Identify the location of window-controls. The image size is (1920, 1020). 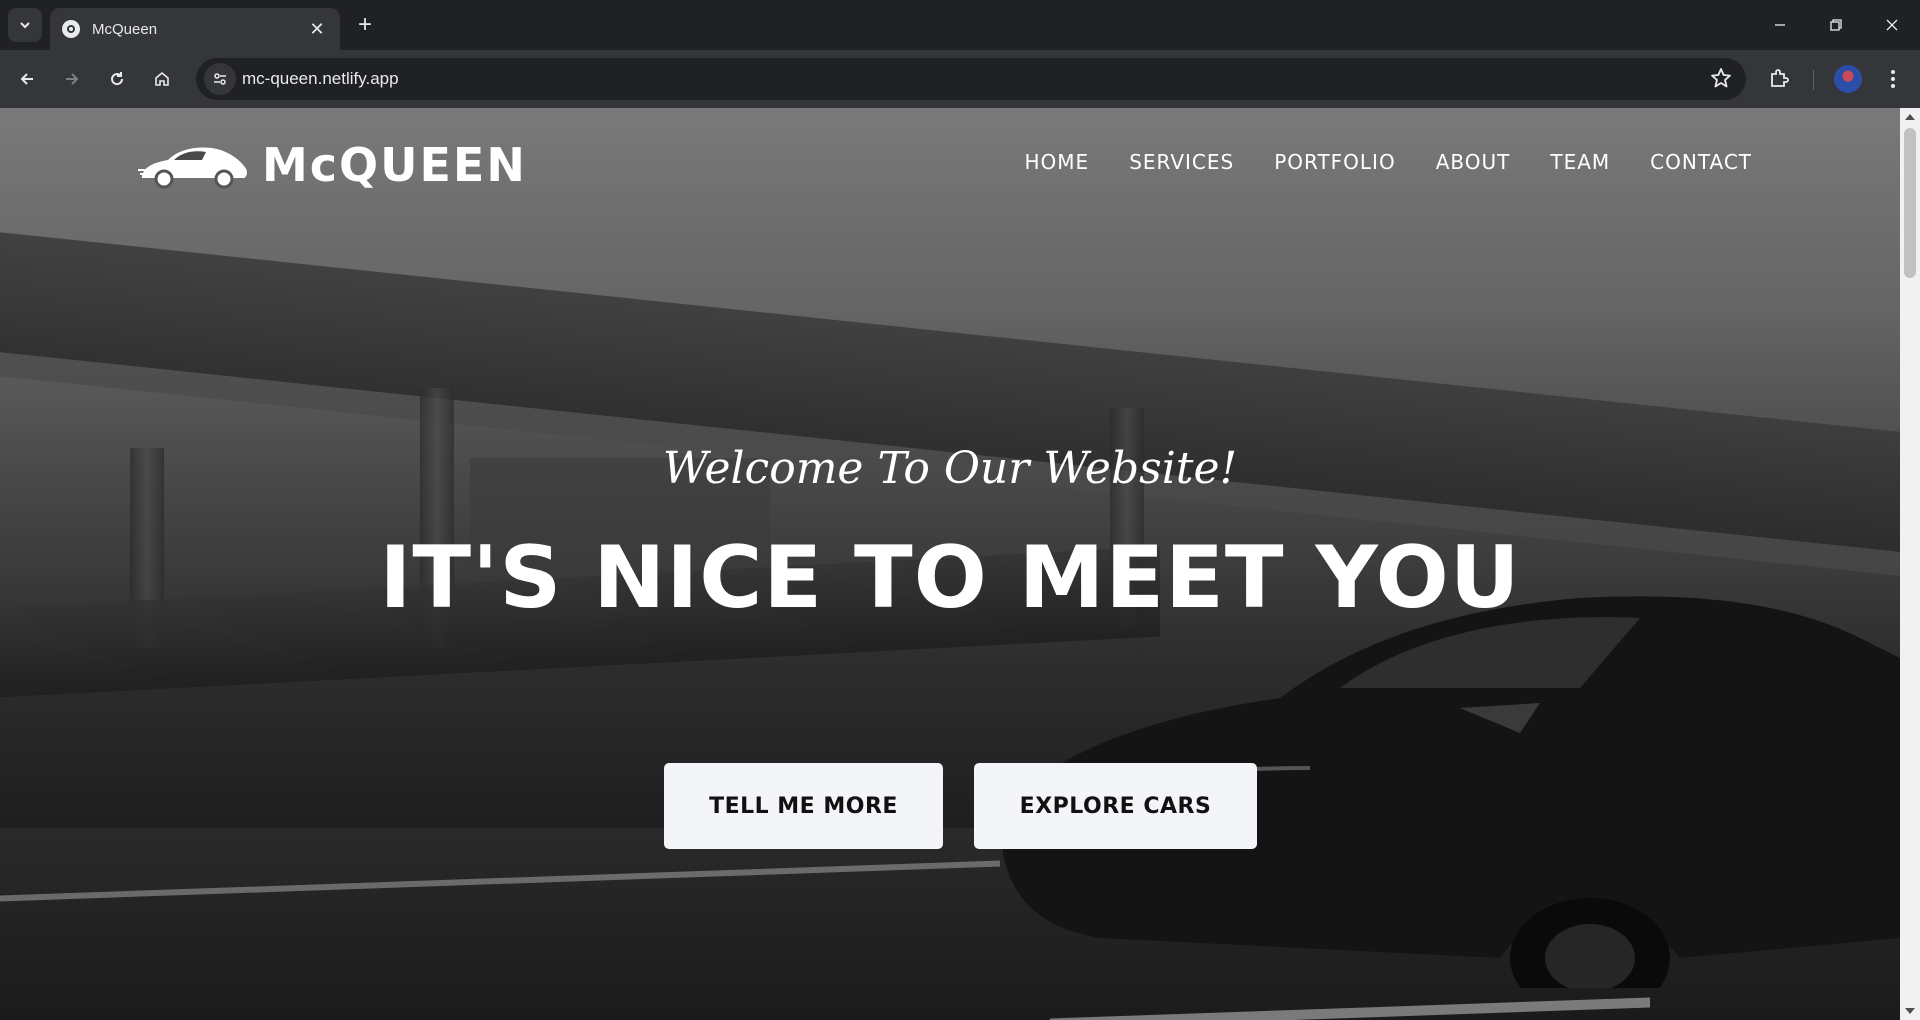
(1836, 25).